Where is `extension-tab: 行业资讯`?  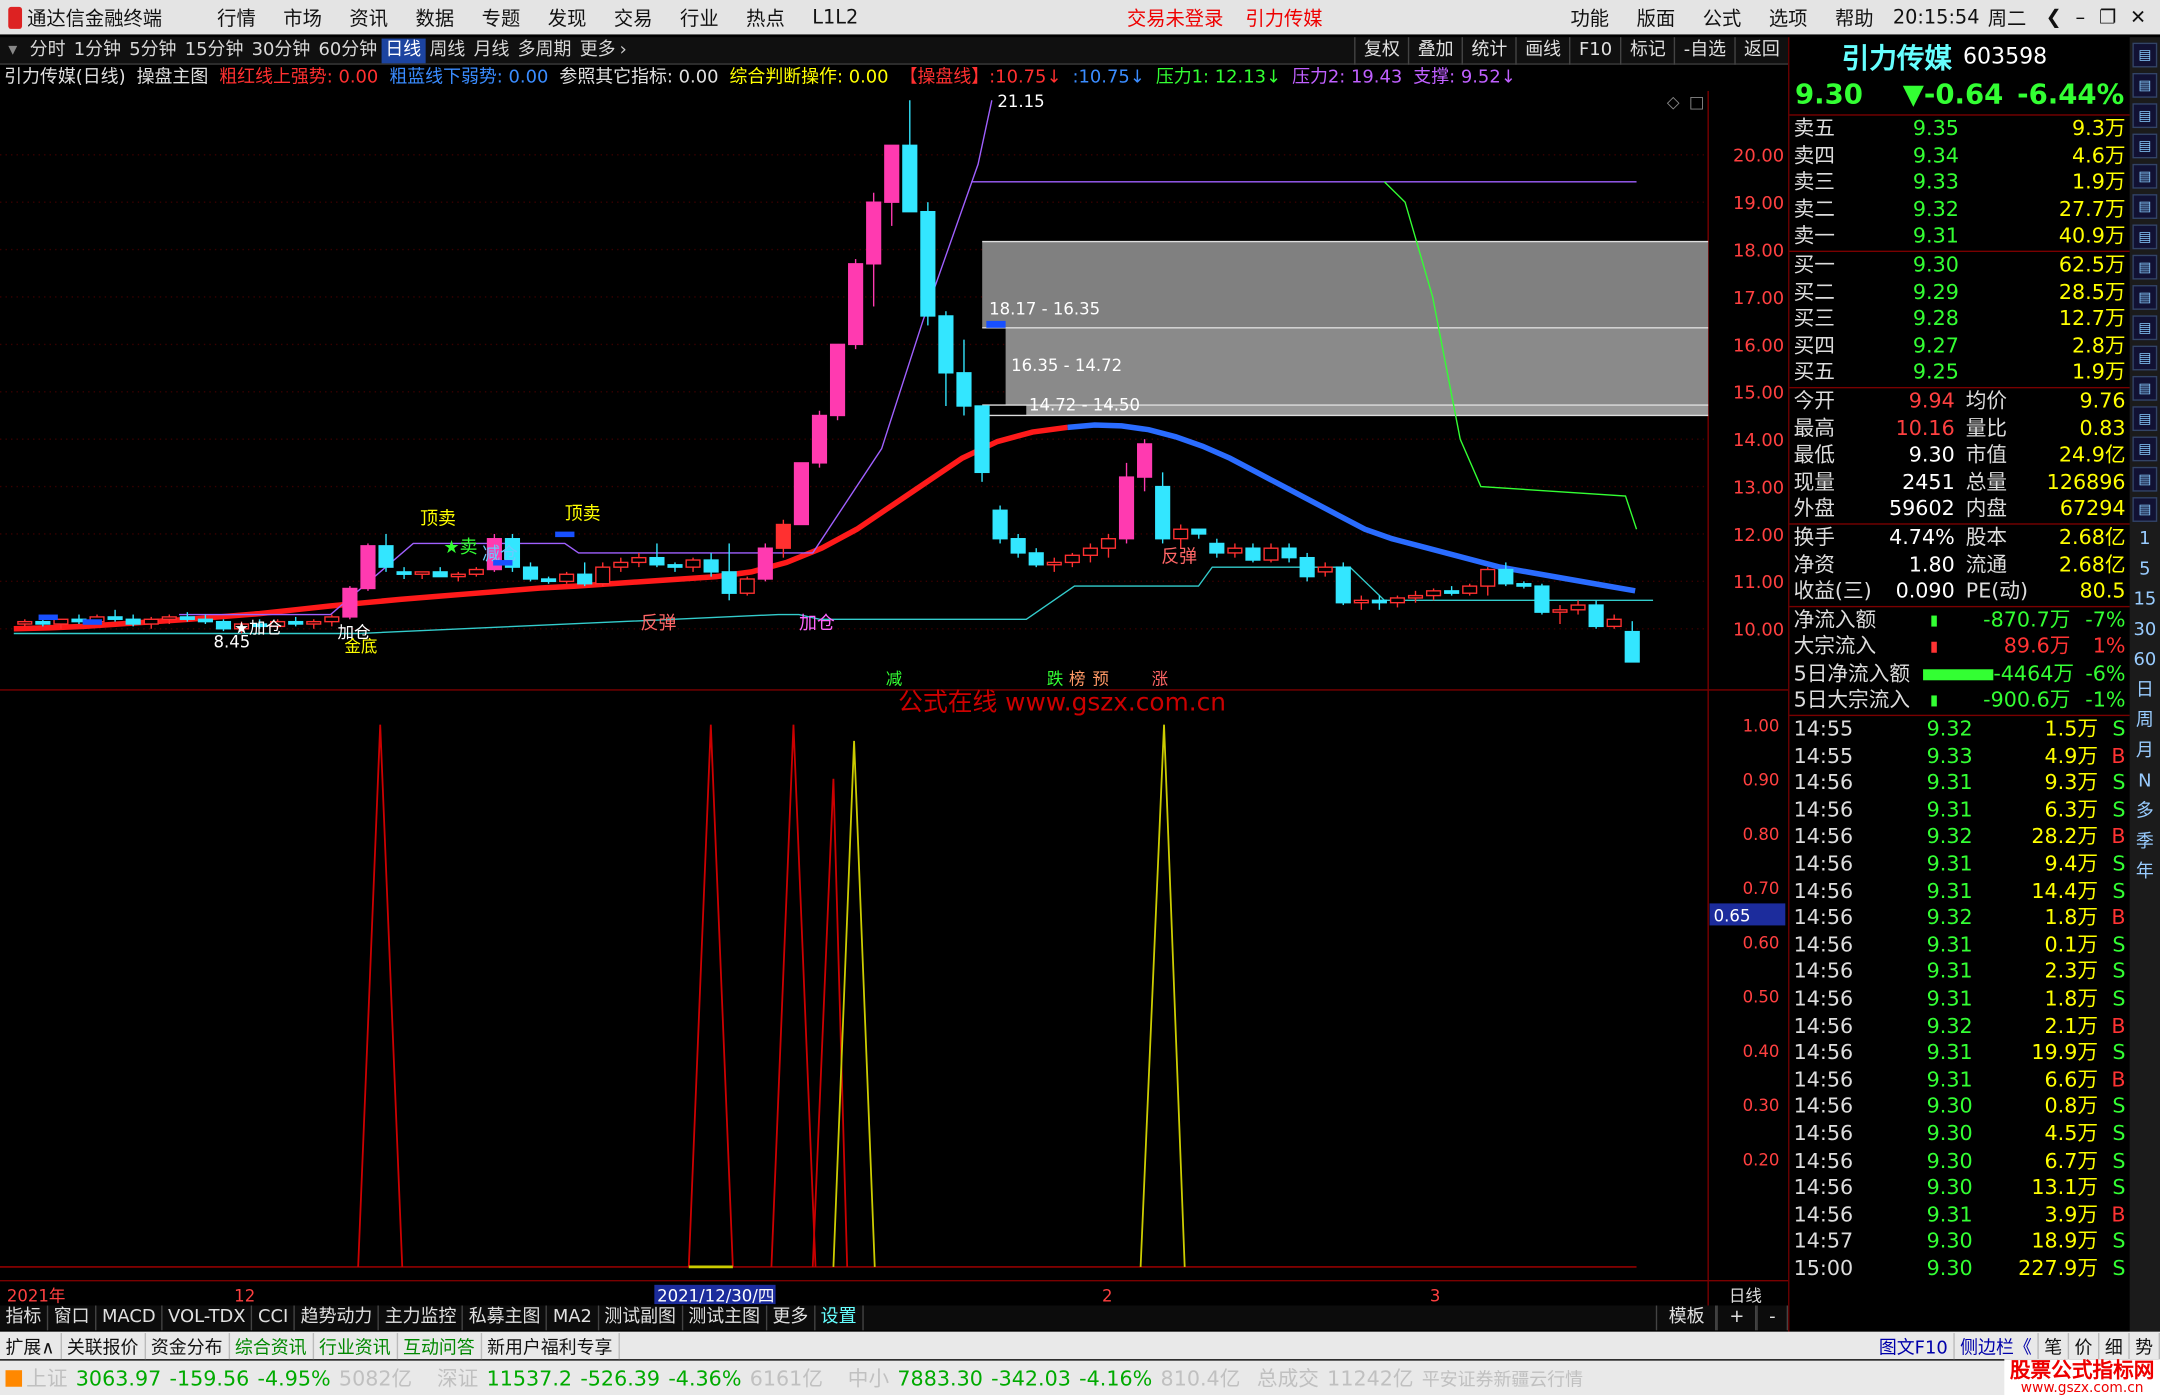
extension-tab: 行业资讯 is located at coordinates (355, 1345).